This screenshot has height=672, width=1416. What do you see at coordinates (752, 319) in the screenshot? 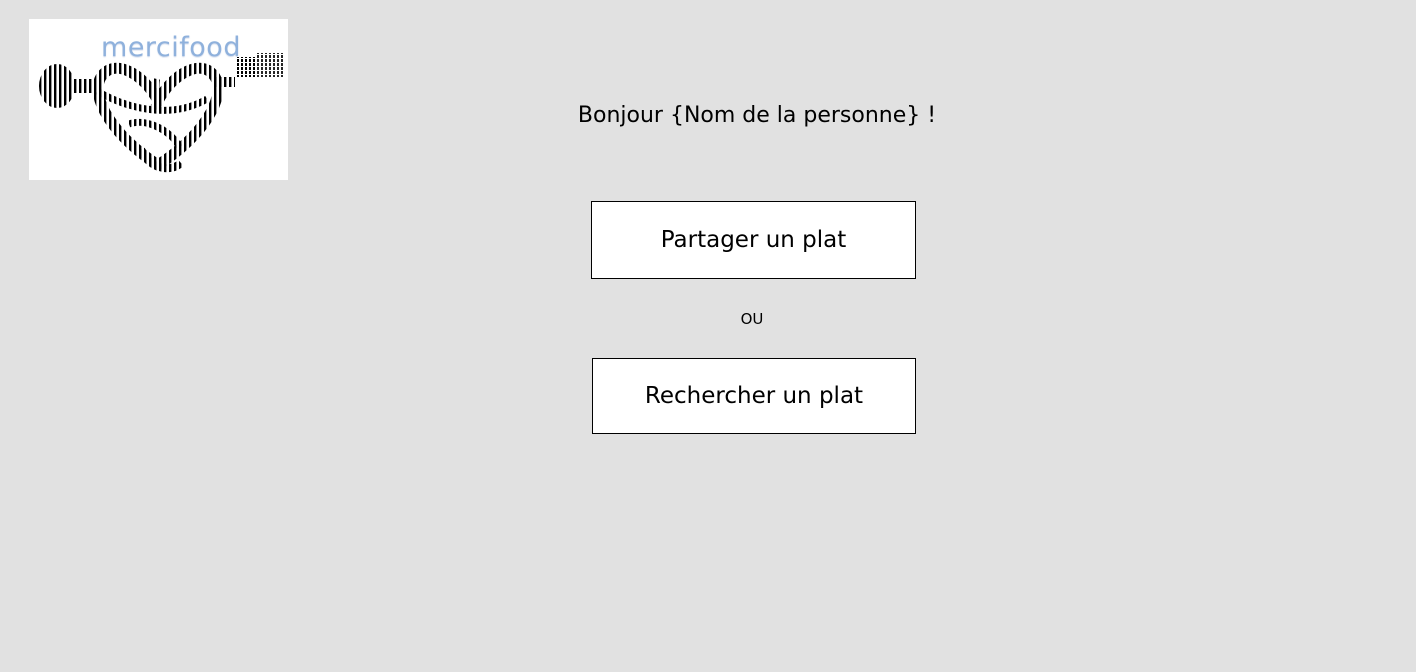
I see `or-separator: OU` at bounding box center [752, 319].